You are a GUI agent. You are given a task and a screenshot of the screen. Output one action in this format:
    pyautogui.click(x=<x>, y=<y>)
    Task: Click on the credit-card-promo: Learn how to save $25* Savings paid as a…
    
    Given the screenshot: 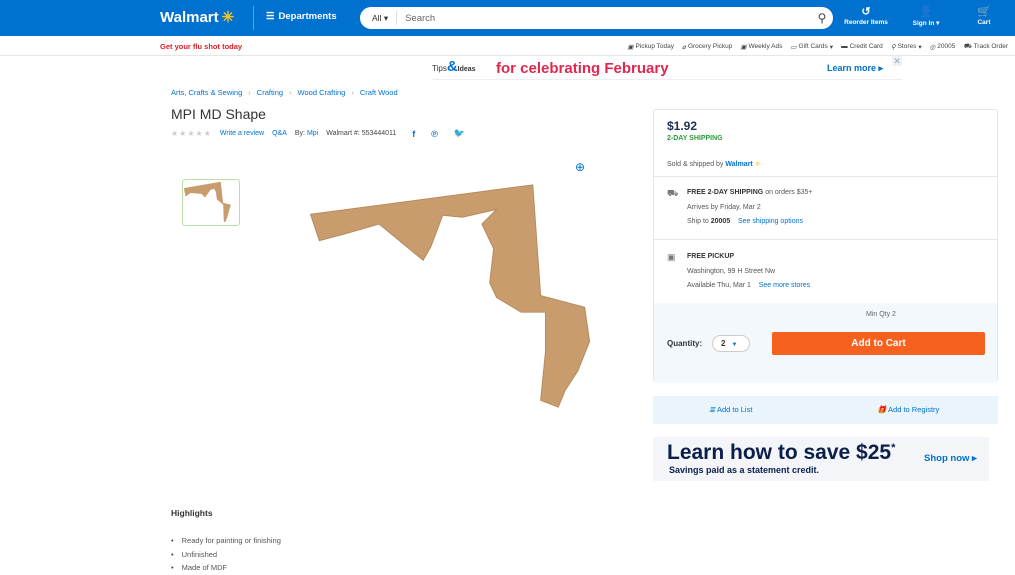 What is the action you would take?
    pyautogui.click(x=821, y=459)
    